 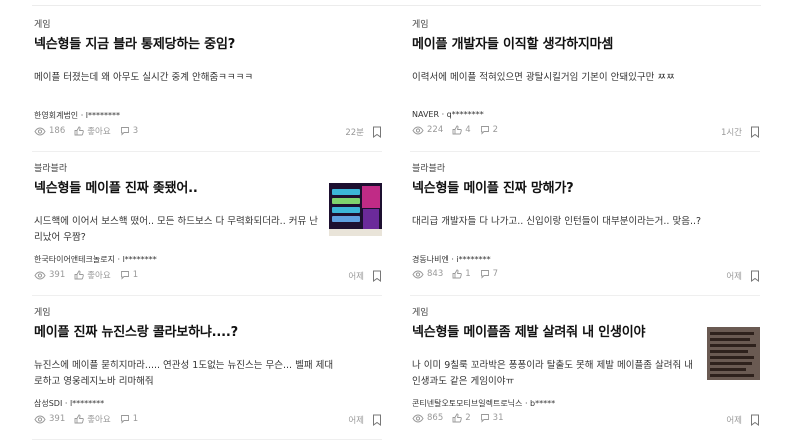 I want to click on post-divider, so click(x=207, y=439).